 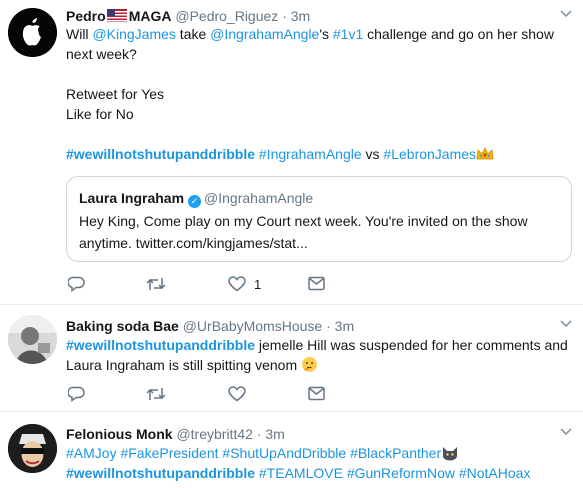 What do you see at coordinates (169, 453) in the screenshot?
I see `hashtag-link: #FakePresident` at bounding box center [169, 453].